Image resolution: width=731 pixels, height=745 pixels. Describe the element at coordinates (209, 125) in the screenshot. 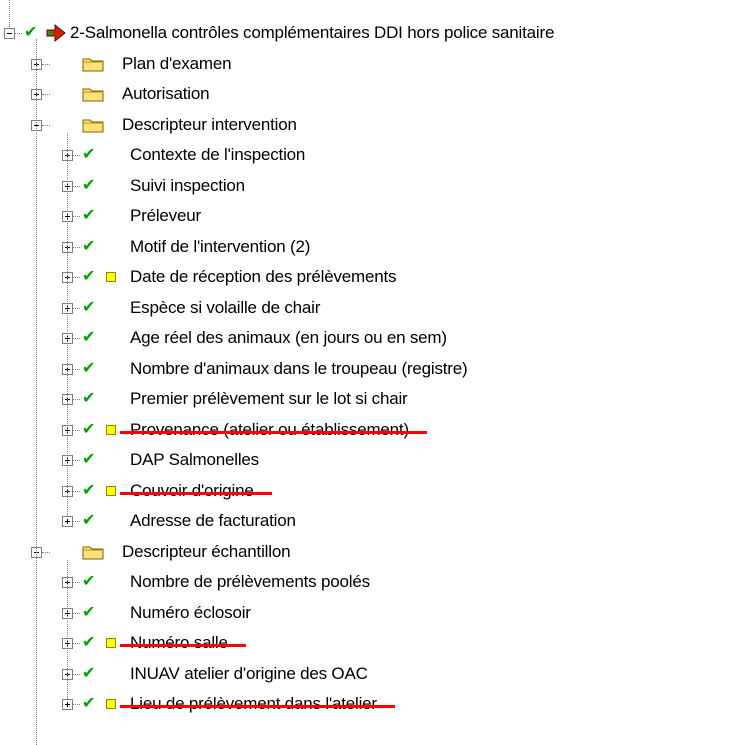

I see `group-label: Descripteur intervention` at that location.